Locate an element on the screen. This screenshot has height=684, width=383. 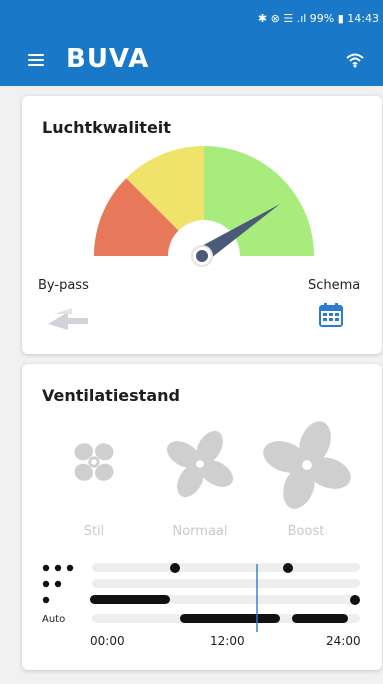
brand-logo: BUVA is located at coordinates (108, 59).